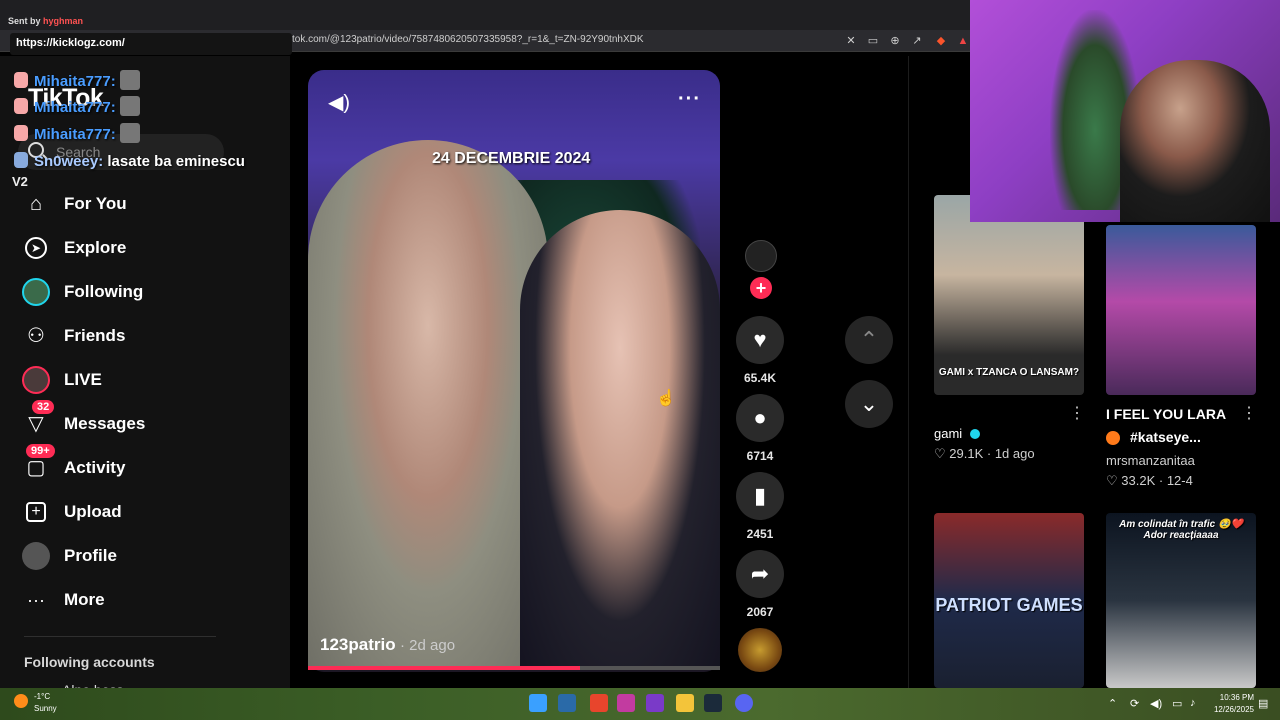 Image resolution: width=1280 pixels, height=720 pixels. What do you see at coordinates (138, 600) in the screenshot?
I see `sidebar-item-more: ··· More` at bounding box center [138, 600].